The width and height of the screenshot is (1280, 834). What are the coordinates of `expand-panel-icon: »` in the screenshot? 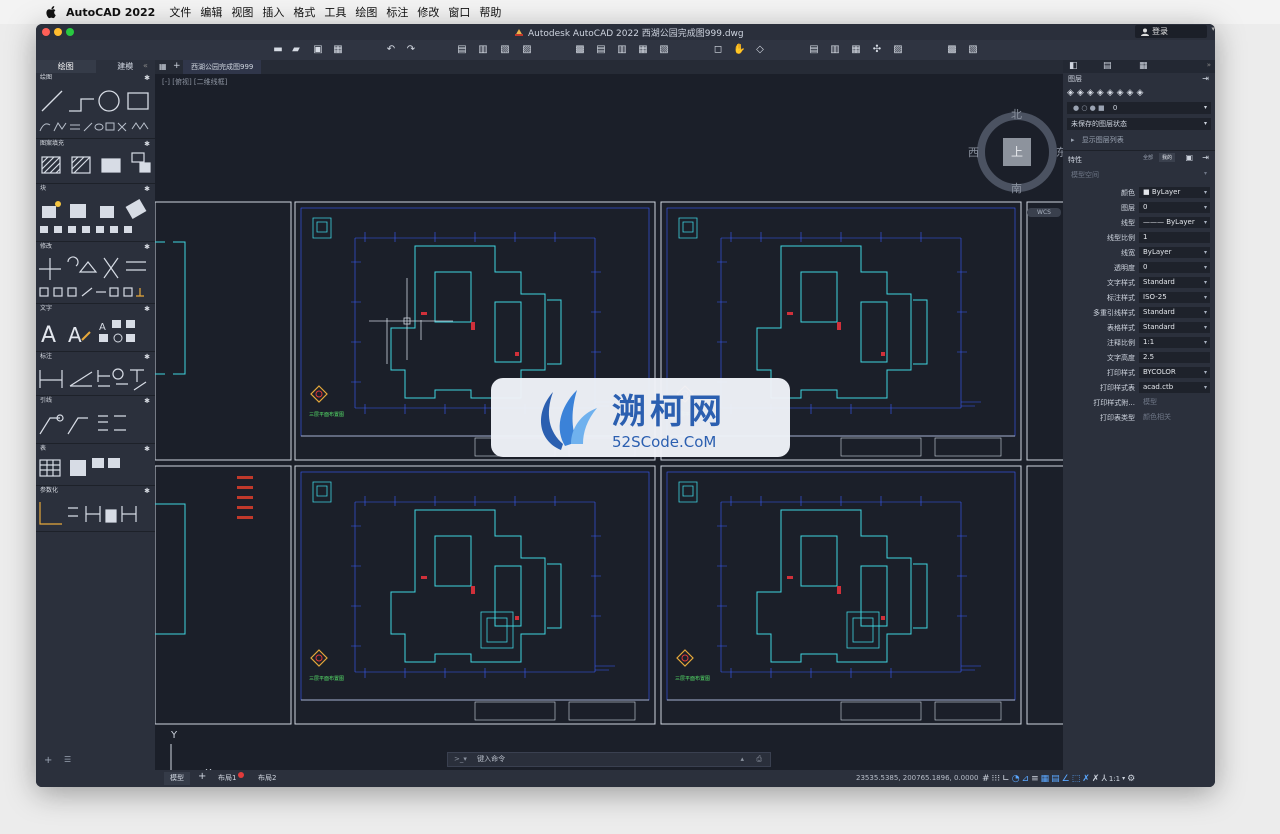 It's located at (1209, 65).